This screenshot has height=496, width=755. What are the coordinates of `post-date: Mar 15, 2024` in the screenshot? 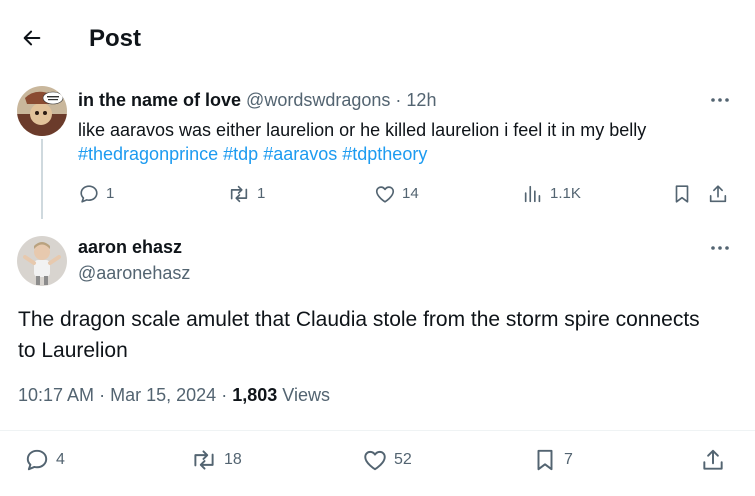 It's located at (163, 395).